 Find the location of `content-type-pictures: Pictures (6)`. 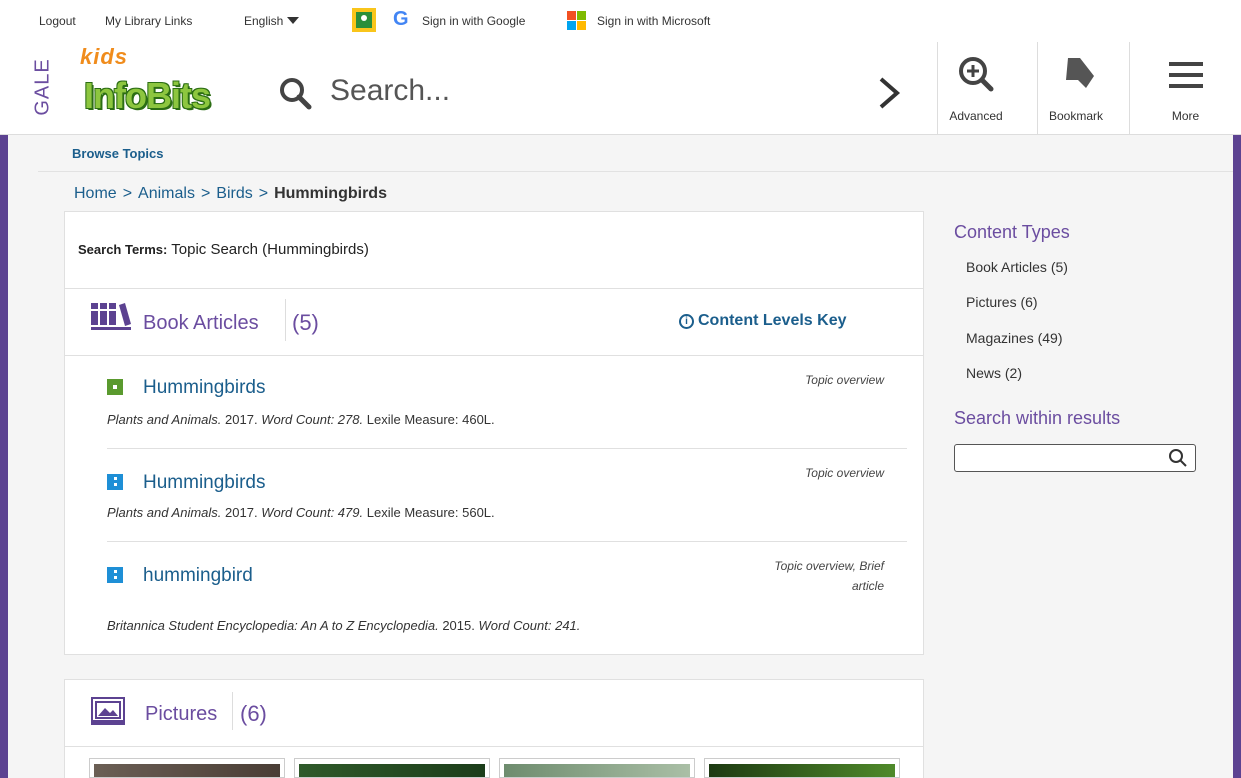

content-type-pictures: Pictures (6) is located at coordinates (1002, 302).